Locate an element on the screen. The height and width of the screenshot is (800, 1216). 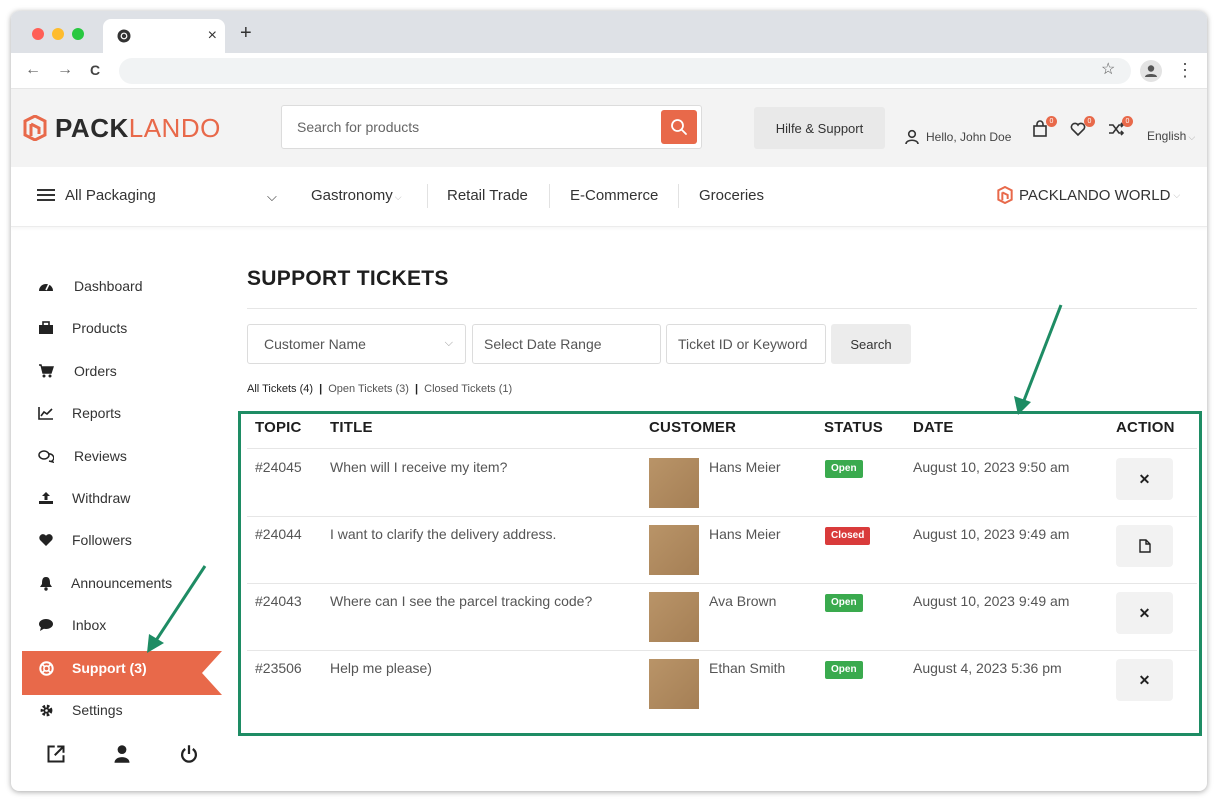
sidebar-item-reviews: Reviews is located at coordinates (116, 456).